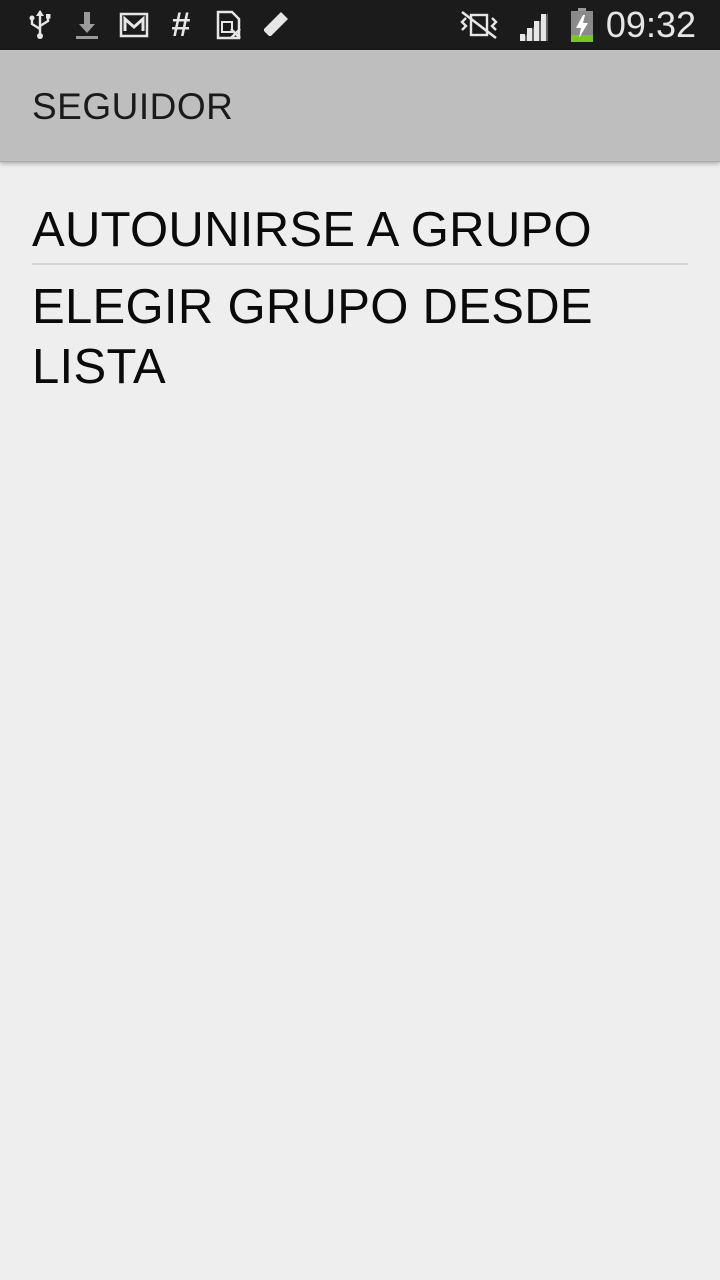 The height and width of the screenshot is (1280, 720). I want to click on sim-card-icon, so click(228, 25).